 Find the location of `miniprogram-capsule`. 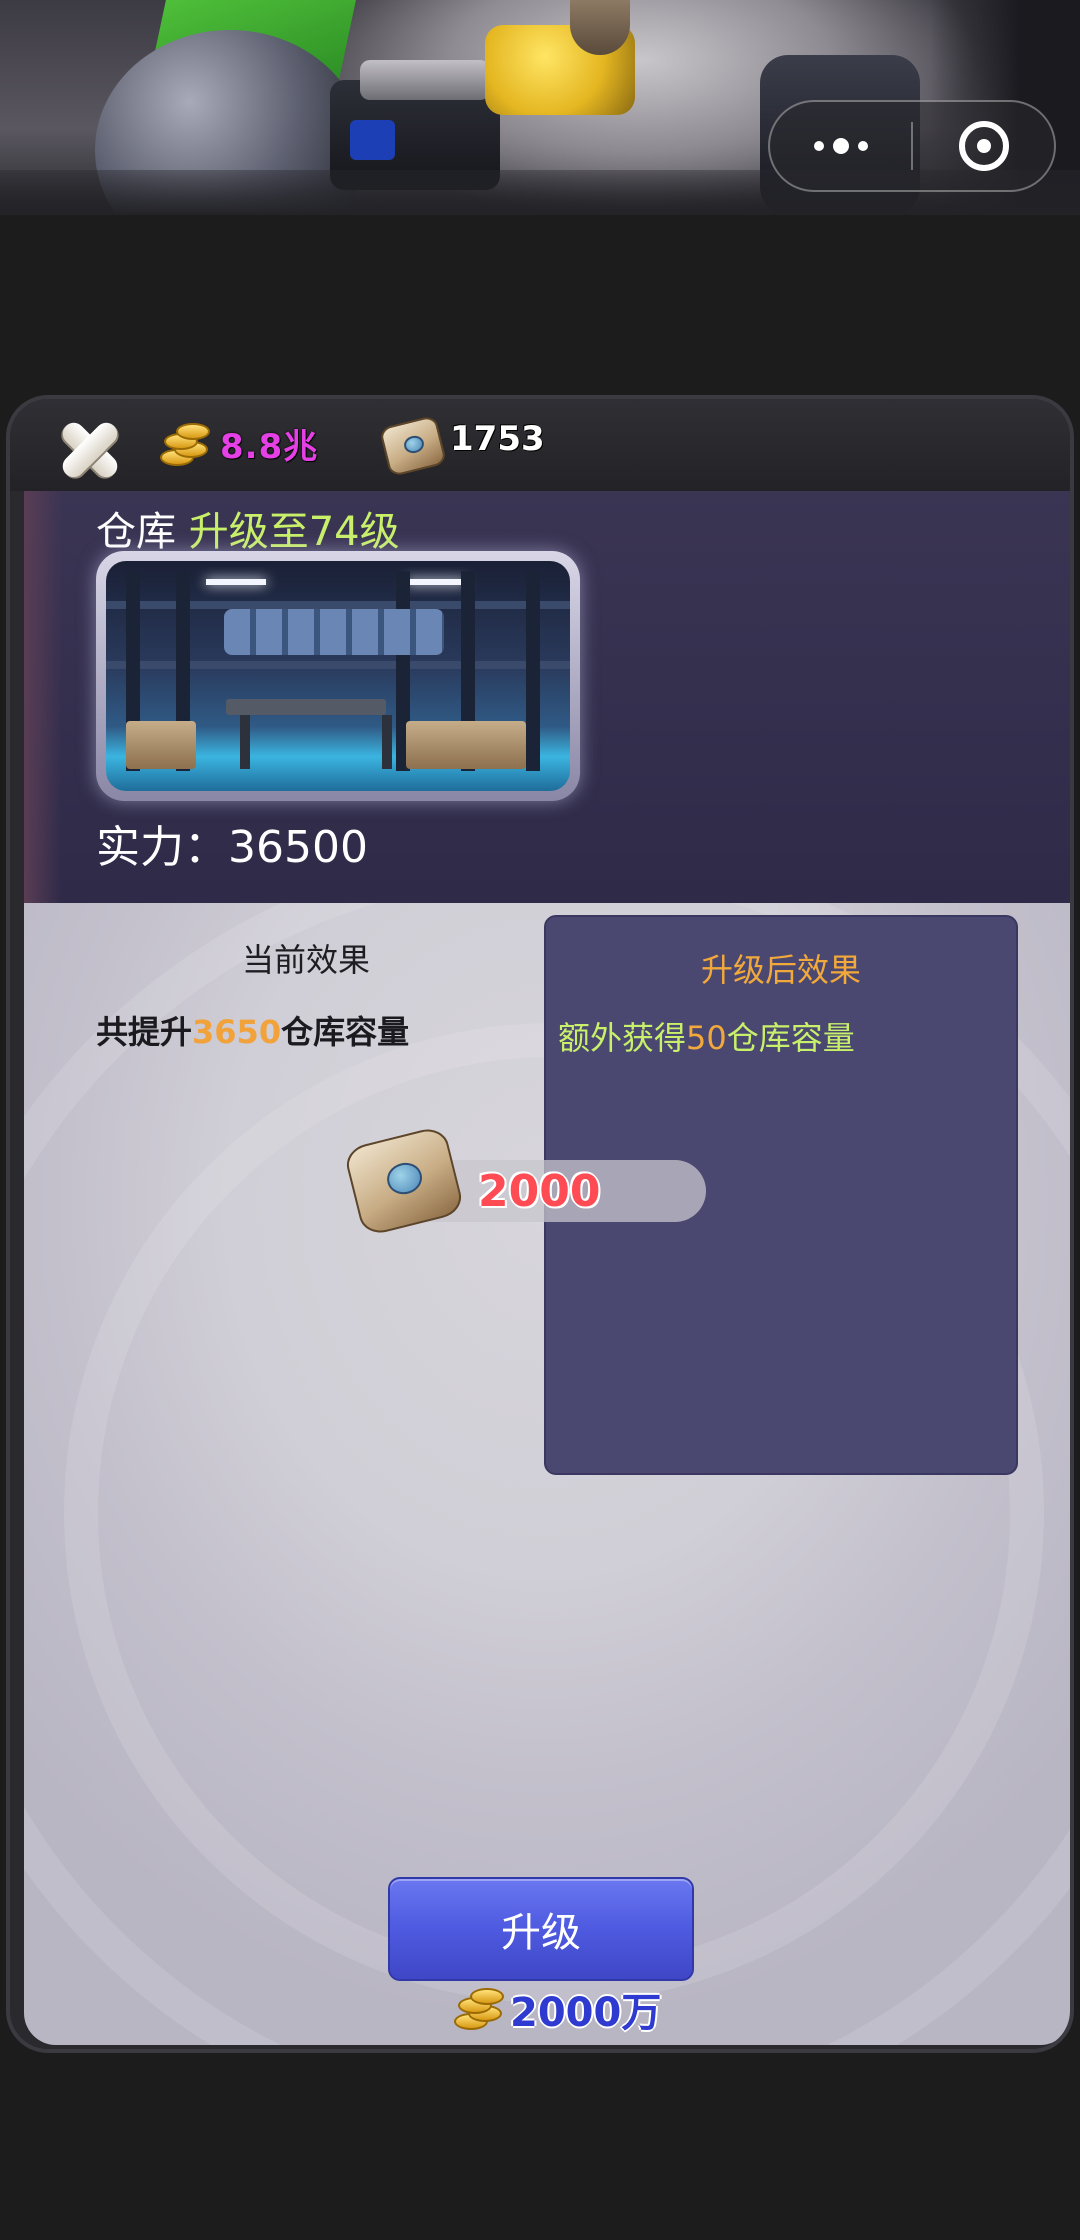

miniprogram-capsule is located at coordinates (912, 146).